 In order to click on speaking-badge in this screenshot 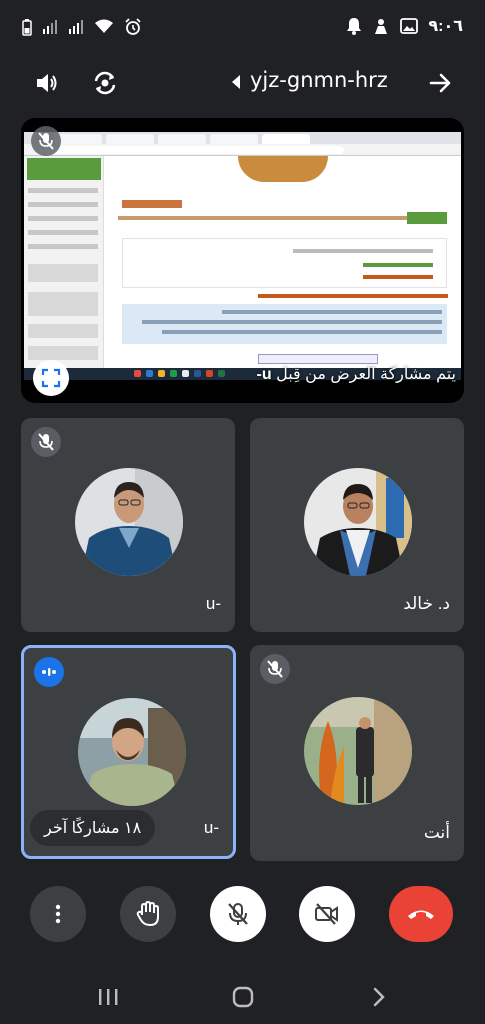, I will do `click(49, 672)`.